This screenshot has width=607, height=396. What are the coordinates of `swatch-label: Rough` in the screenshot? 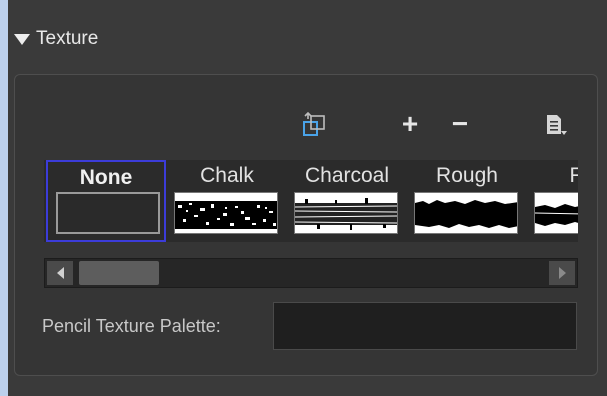 It's located at (467, 175).